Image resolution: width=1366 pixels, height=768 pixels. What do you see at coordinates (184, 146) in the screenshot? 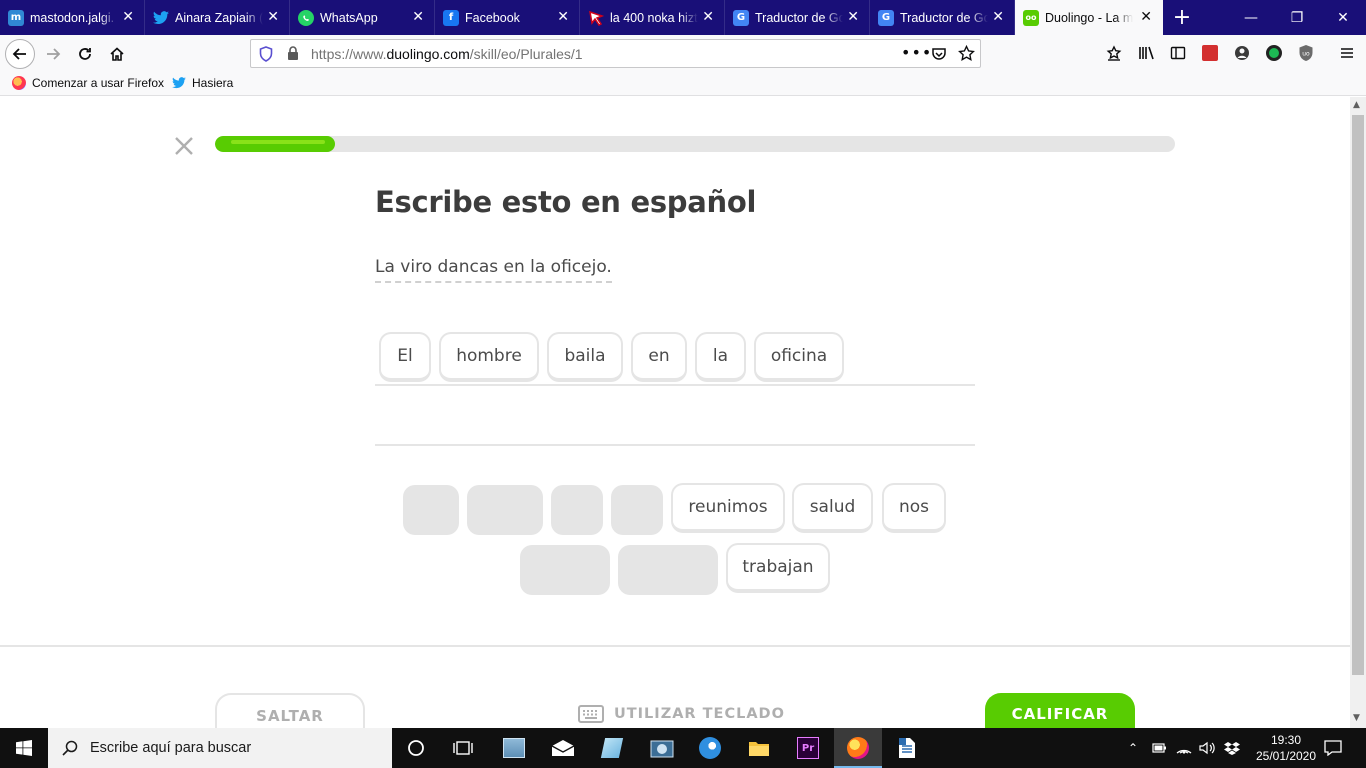
I see `quit-lesson-icon` at bounding box center [184, 146].